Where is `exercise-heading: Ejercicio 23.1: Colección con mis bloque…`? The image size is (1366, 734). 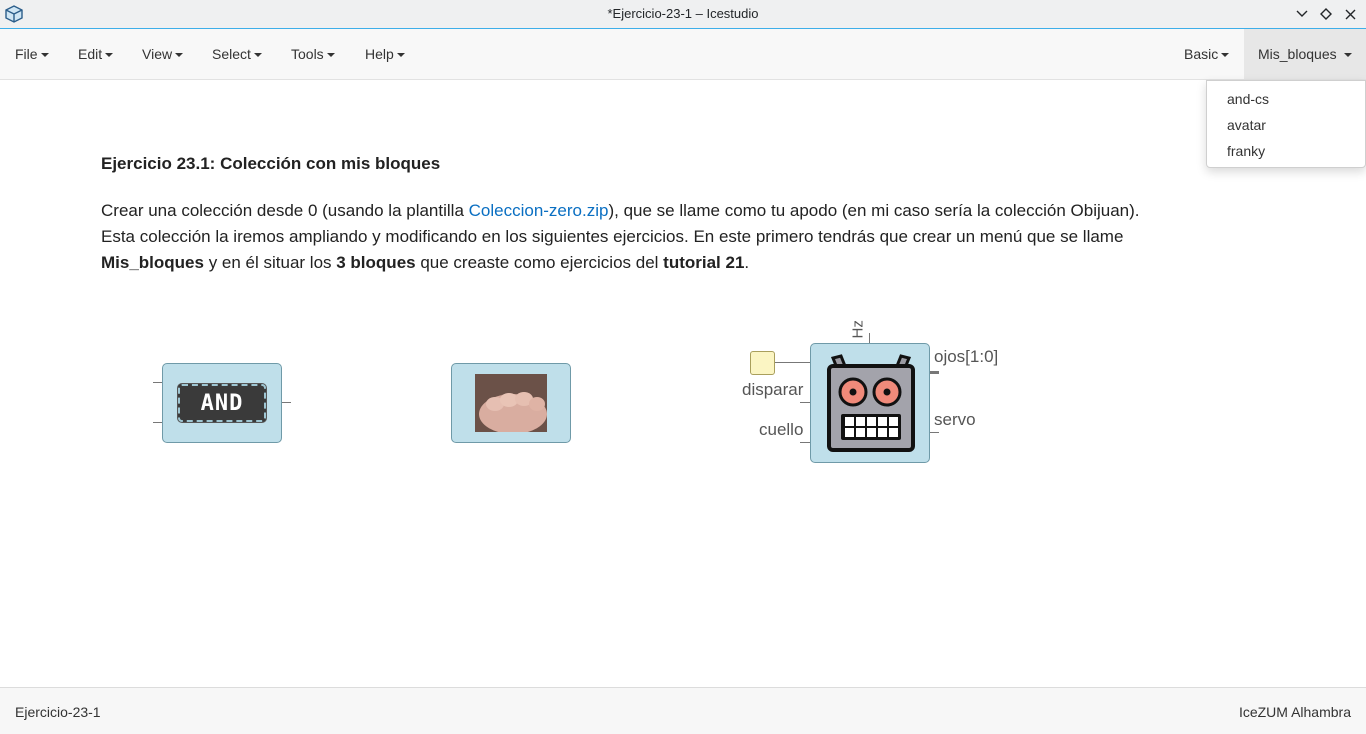
exercise-heading: Ejercicio 23.1: Colección con mis bloque… is located at coordinates (271, 163).